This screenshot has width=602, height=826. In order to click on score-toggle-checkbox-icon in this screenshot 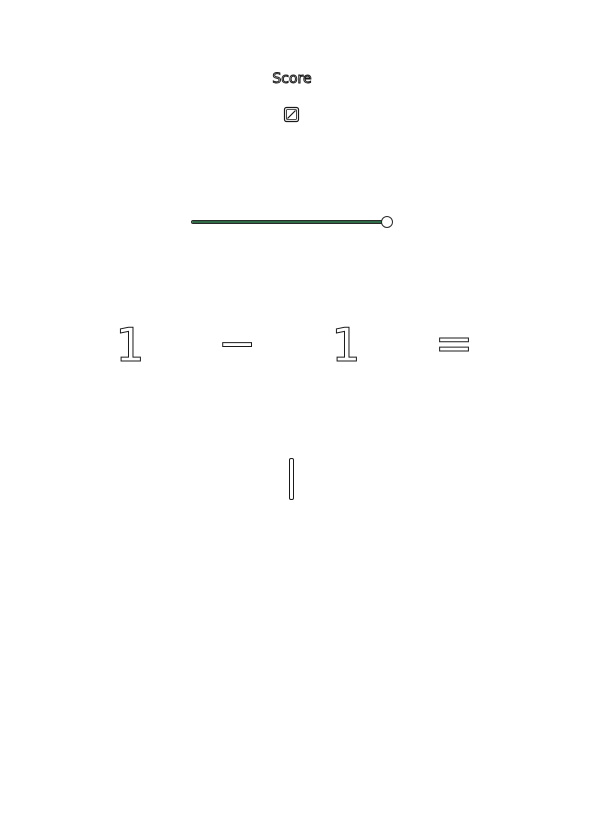, I will do `click(291, 114)`.